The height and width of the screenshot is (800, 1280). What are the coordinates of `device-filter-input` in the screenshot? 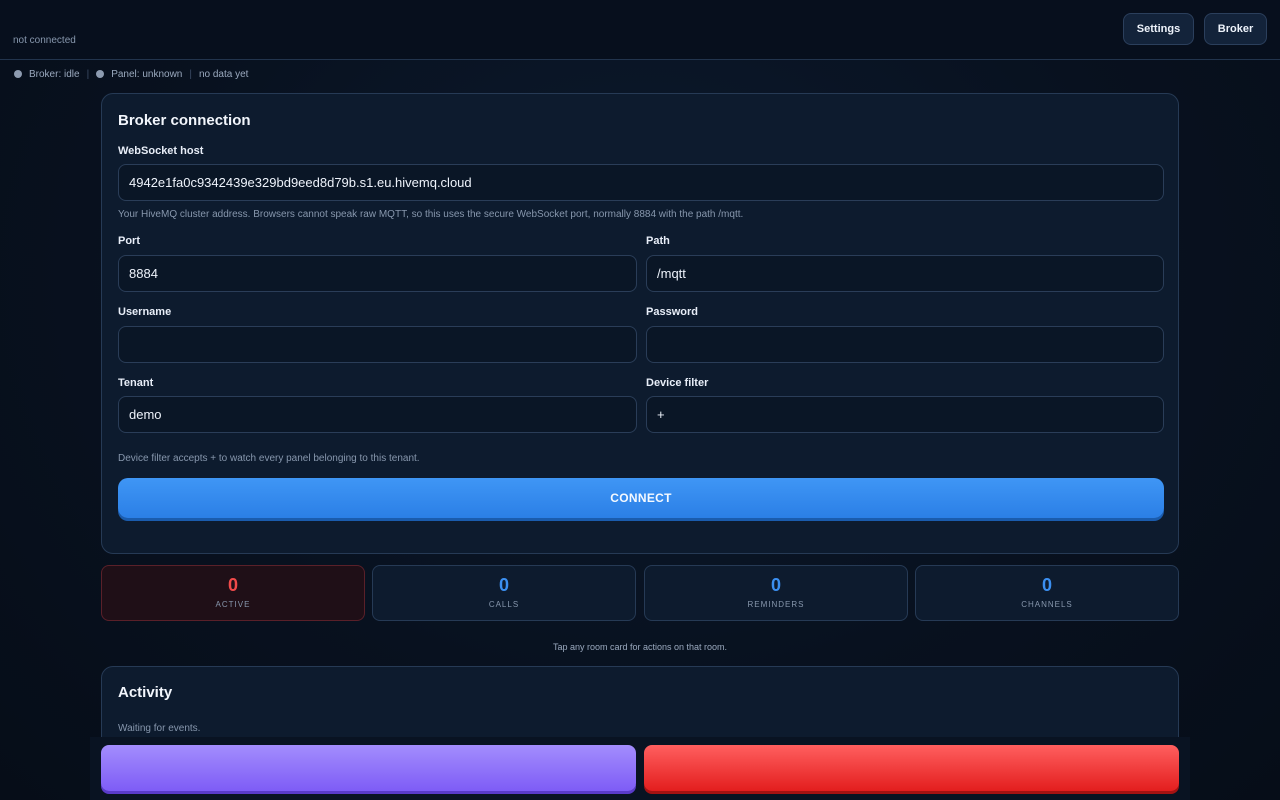 It's located at (905, 414).